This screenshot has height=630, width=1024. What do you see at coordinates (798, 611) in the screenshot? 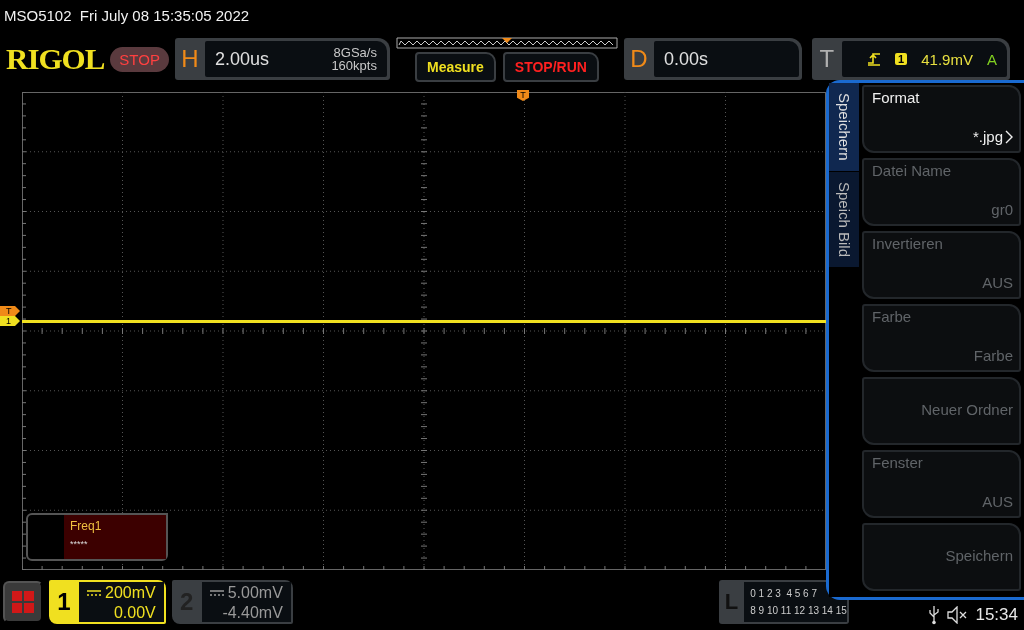
I see `logic-channel-numbers: 8 9 10 11 12 13 14 15` at bounding box center [798, 611].